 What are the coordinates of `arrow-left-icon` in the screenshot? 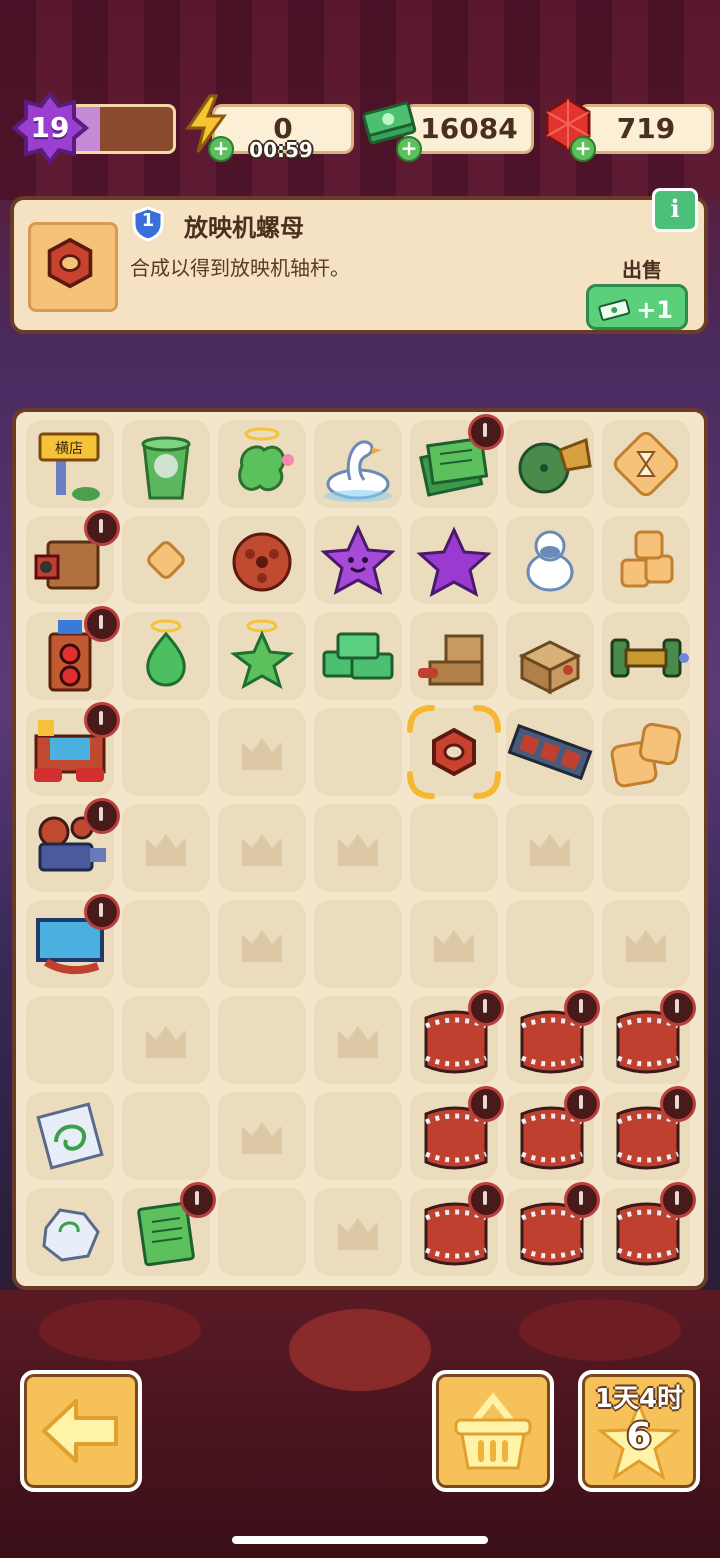 It's located at (80, 1431).